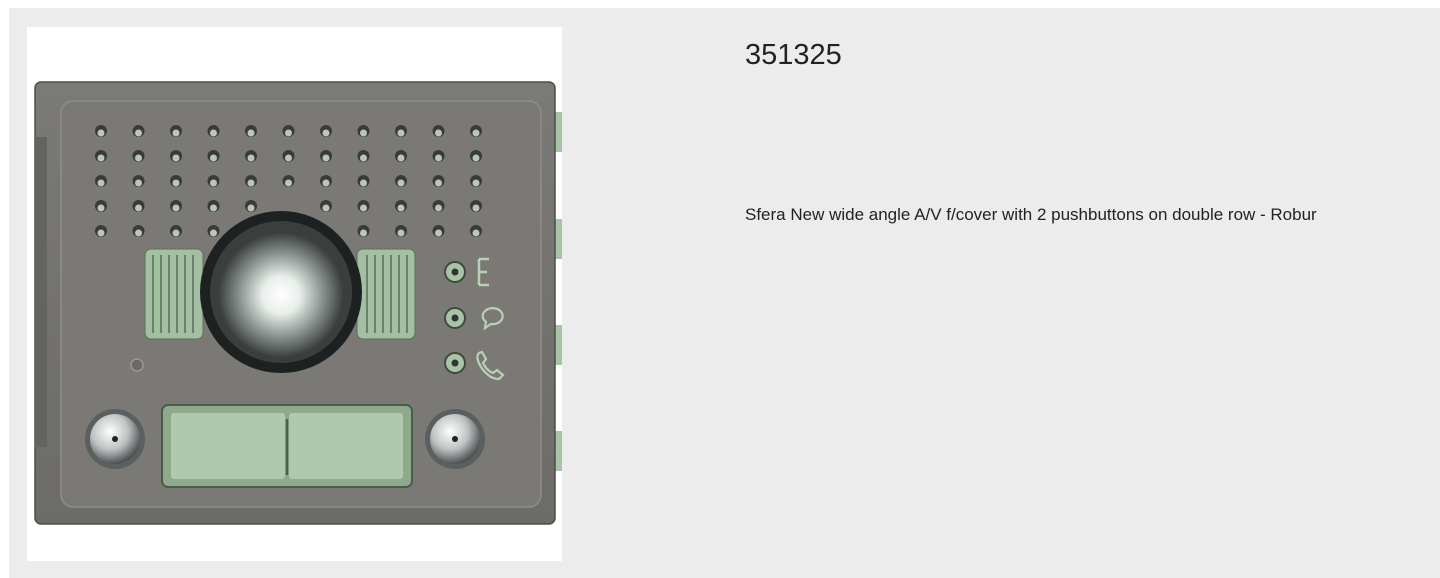 The width and height of the screenshot is (1440, 578). Describe the element at coordinates (281, 295) in the screenshot. I see `camera-lens-icon` at that location.